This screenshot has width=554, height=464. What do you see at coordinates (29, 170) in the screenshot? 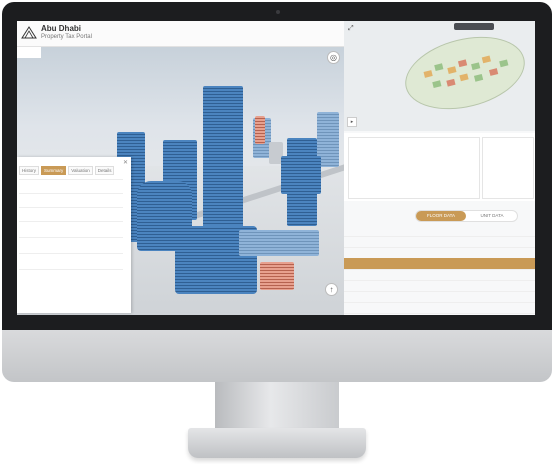
I see `tab-history: History` at bounding box center [29, 170].